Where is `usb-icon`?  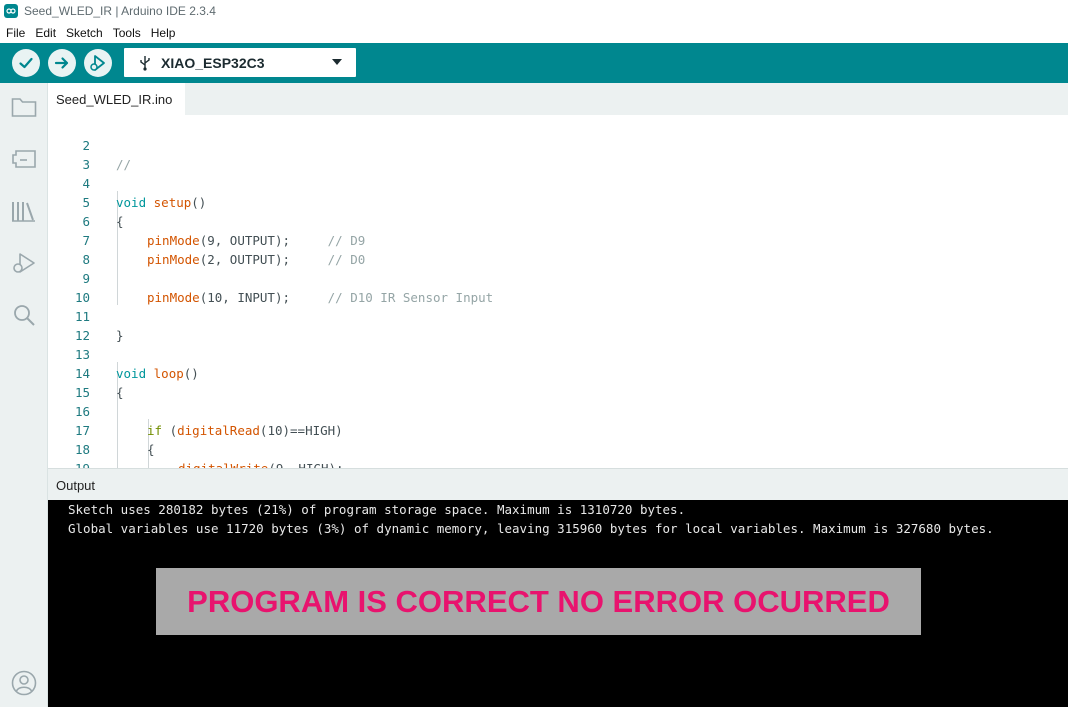 usb-icon is located at coordinates (145, 63).